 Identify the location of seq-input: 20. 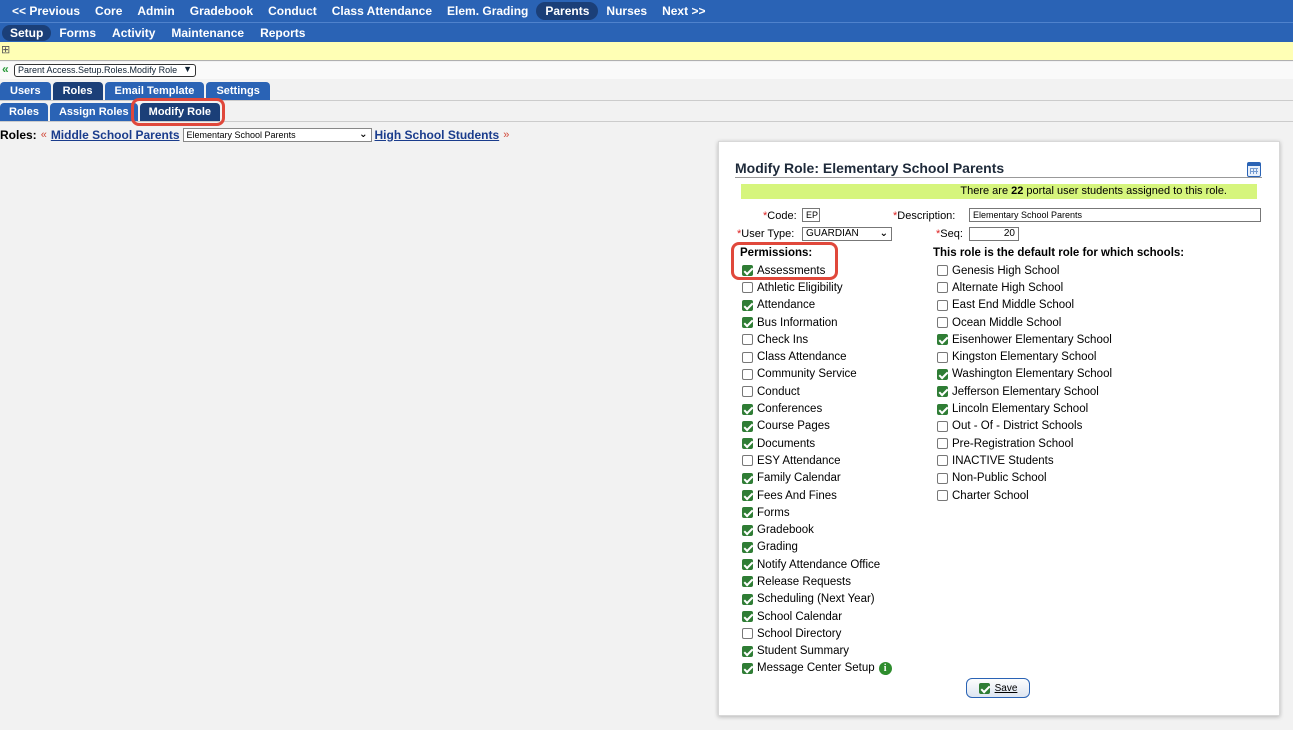
(994, 234).